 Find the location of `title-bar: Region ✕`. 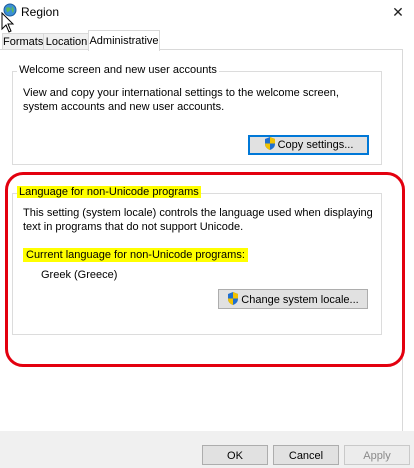

title-bar: Region ✕ is located at coordinates (207, 16).